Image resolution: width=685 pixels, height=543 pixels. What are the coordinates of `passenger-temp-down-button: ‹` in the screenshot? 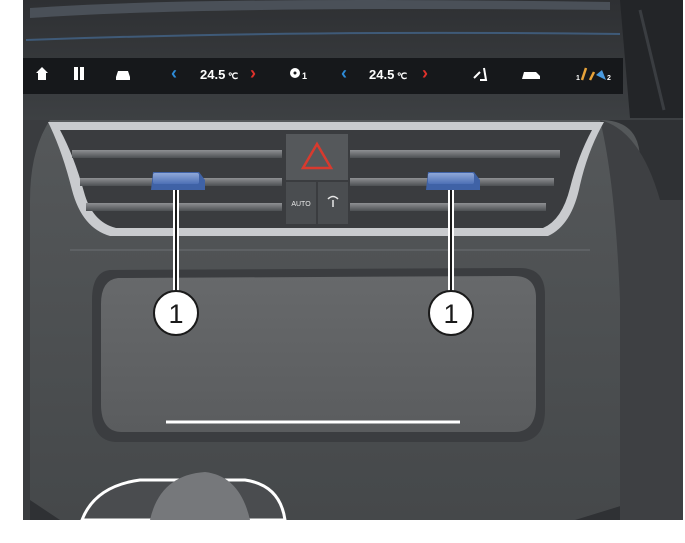 It's located at (344, 73).